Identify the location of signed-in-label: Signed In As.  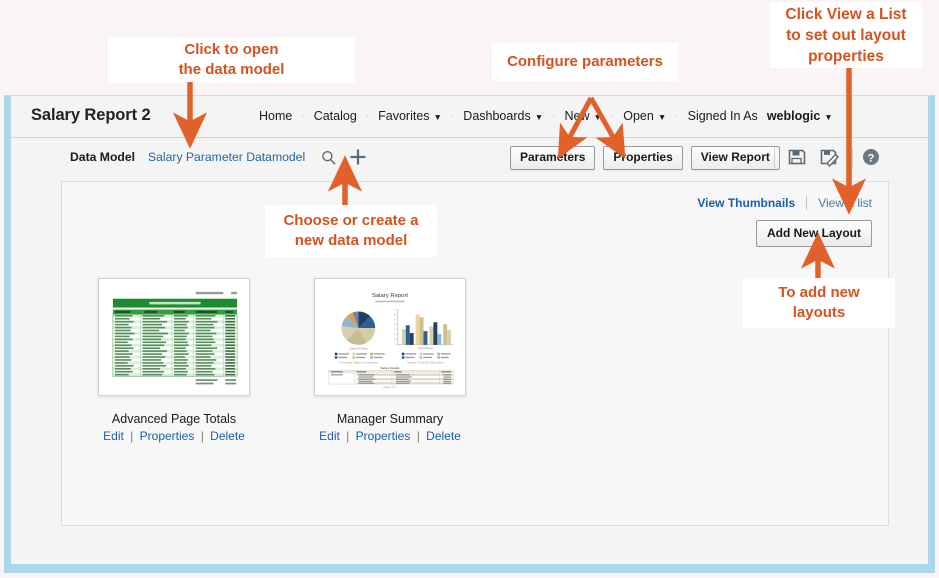
(722, 116).